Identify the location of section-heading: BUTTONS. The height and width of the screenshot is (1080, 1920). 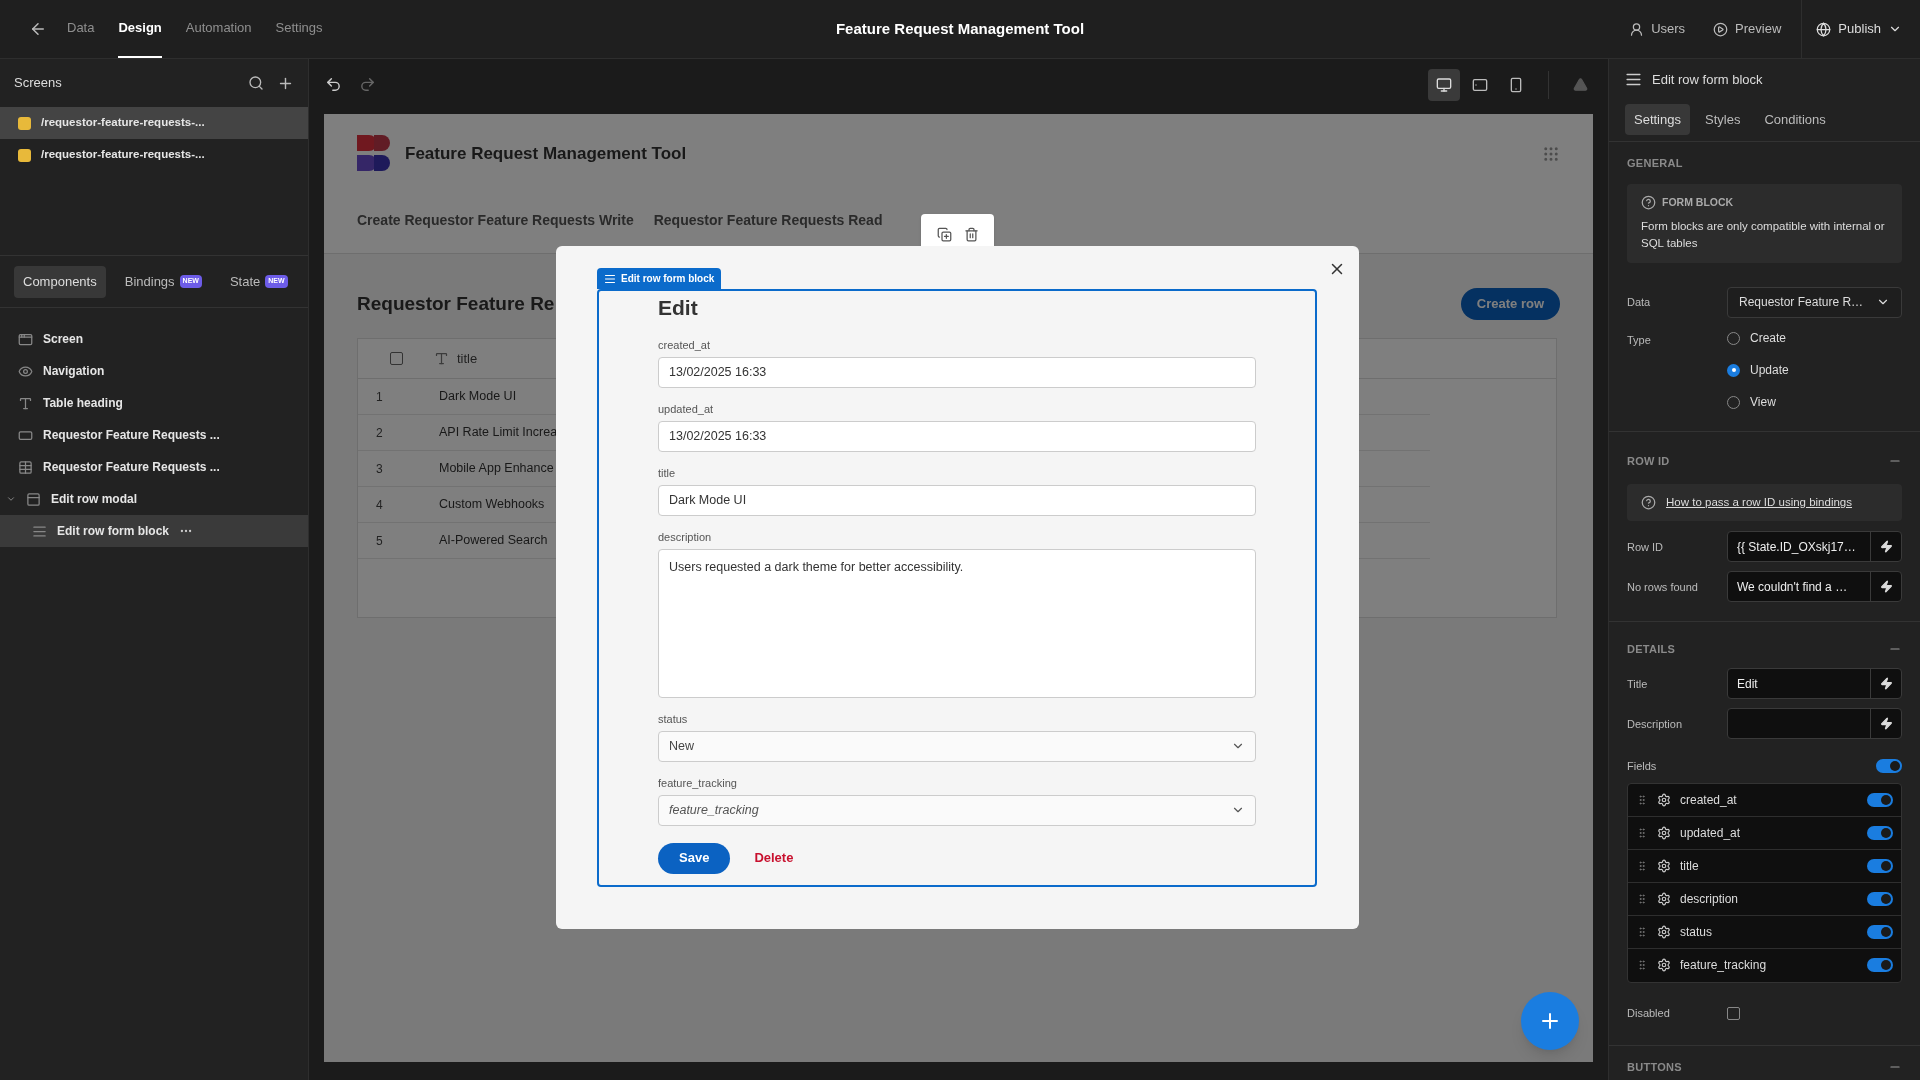
(1654, 1067).